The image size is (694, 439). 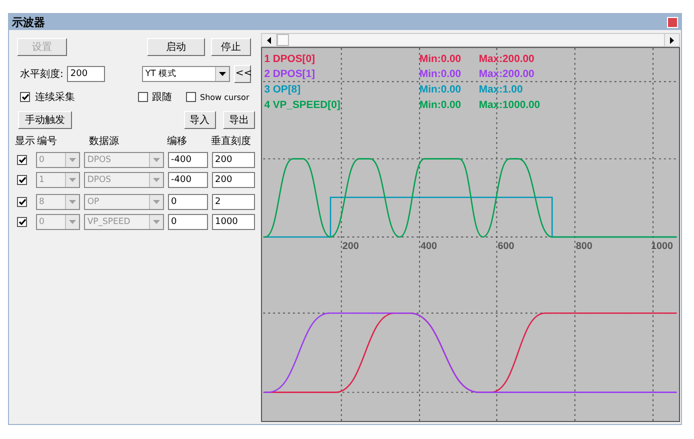 I want to click on collapse-button: <<, so click(x=243, y=73).